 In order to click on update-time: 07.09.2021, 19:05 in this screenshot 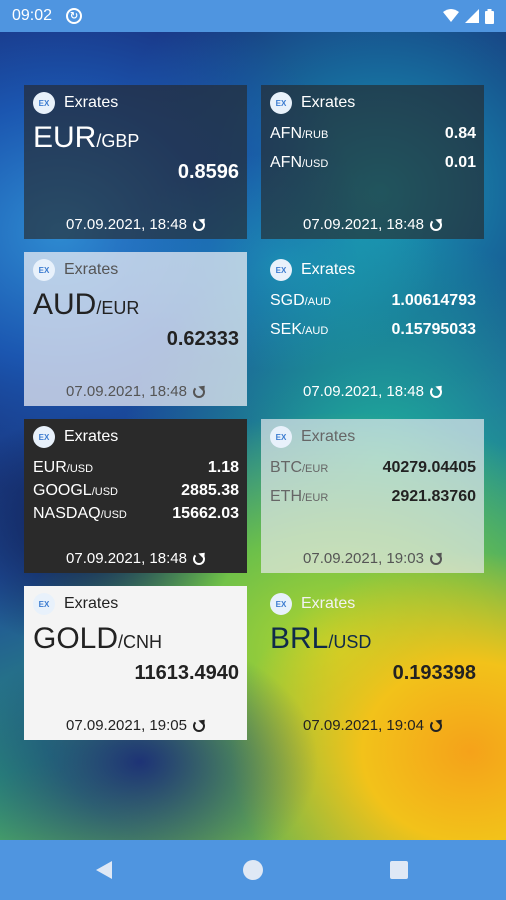, I will do `click(135, 725)`.